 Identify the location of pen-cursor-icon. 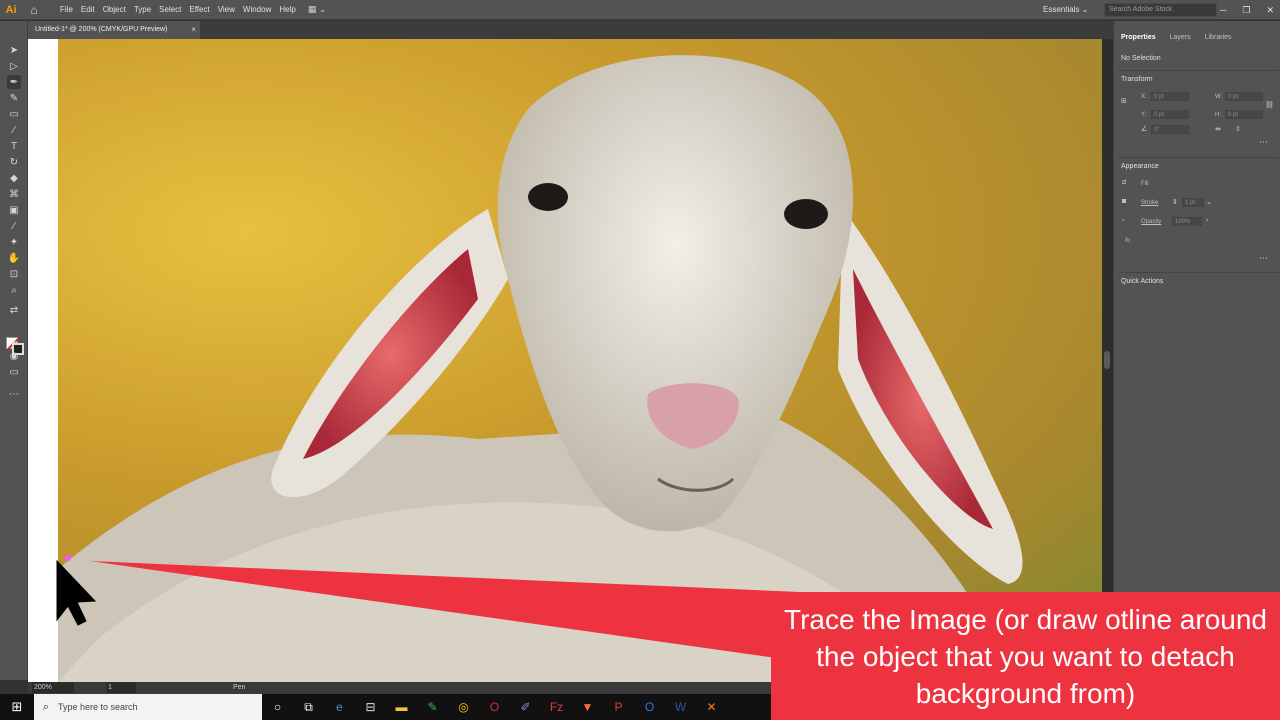
(76, 592).